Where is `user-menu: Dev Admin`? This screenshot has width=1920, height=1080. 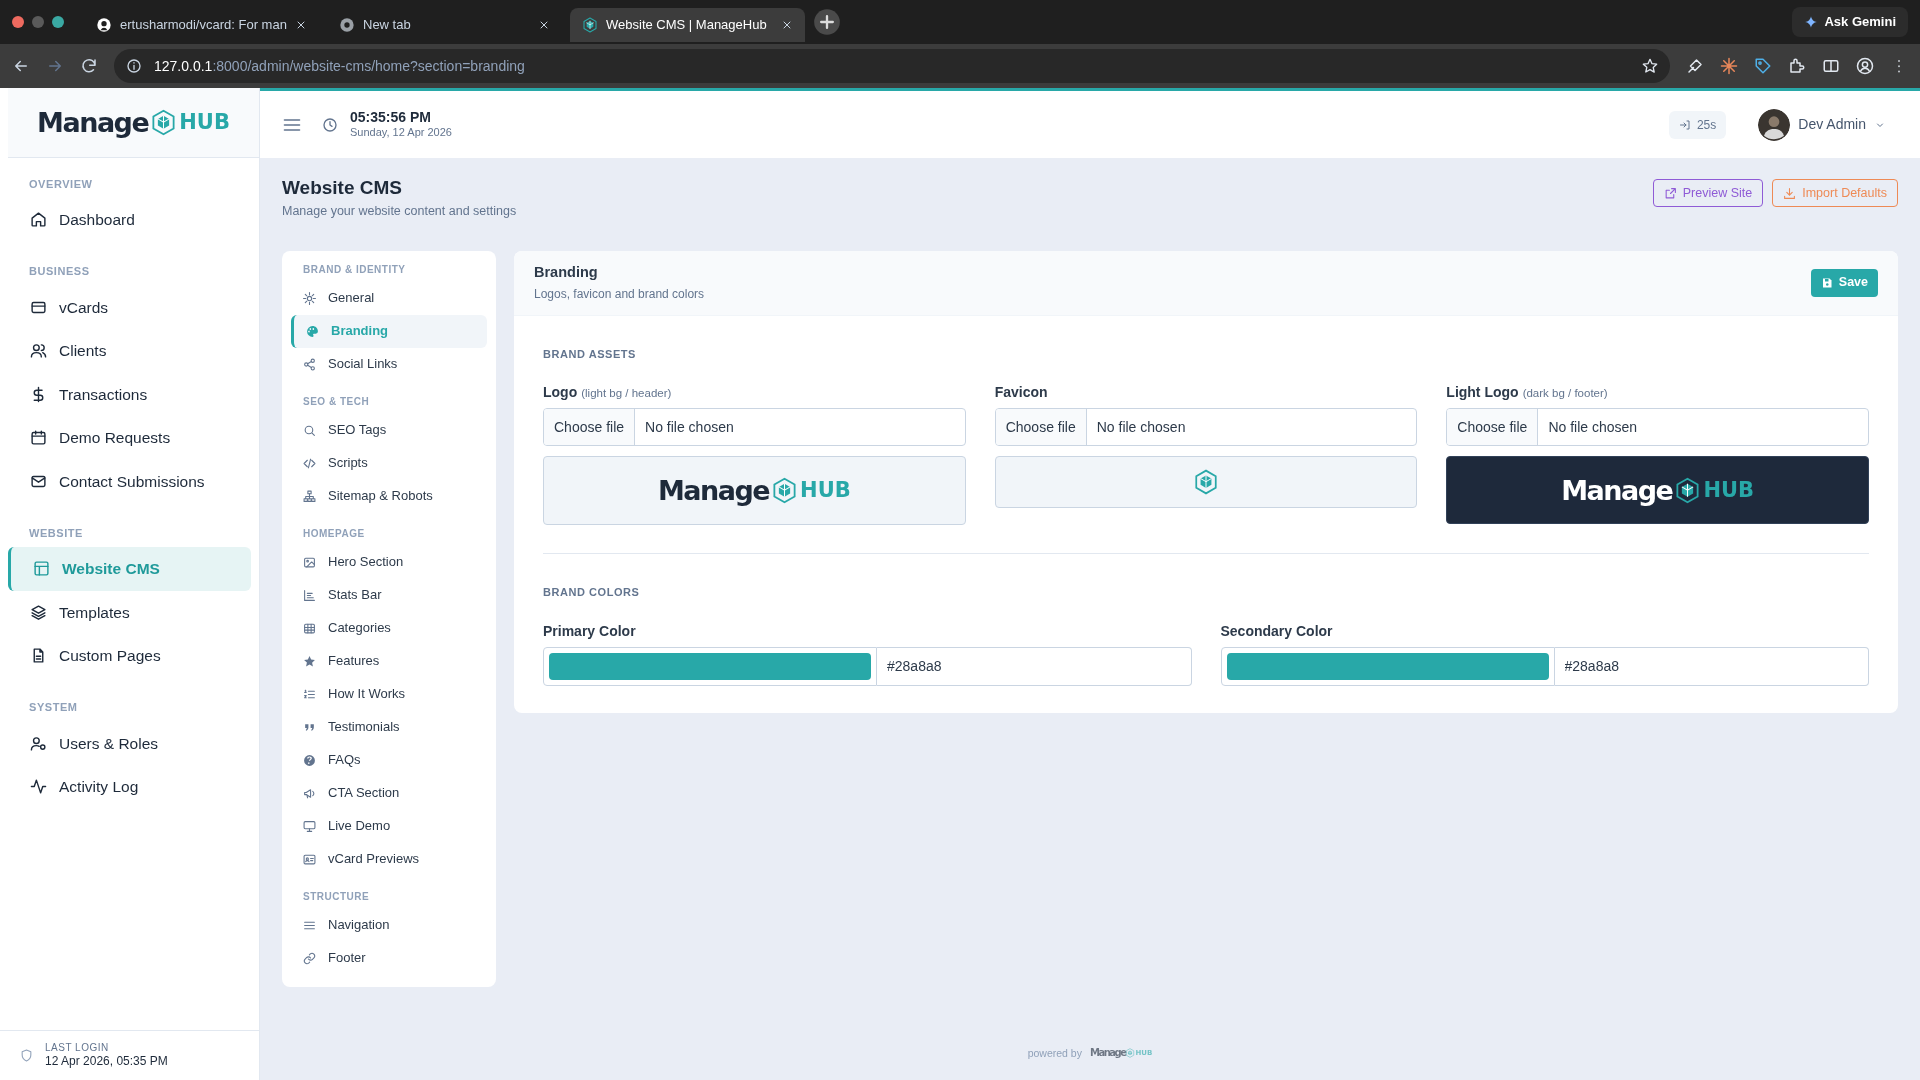
user-menu: Dev Admin is located at coordinates (1822, 124).